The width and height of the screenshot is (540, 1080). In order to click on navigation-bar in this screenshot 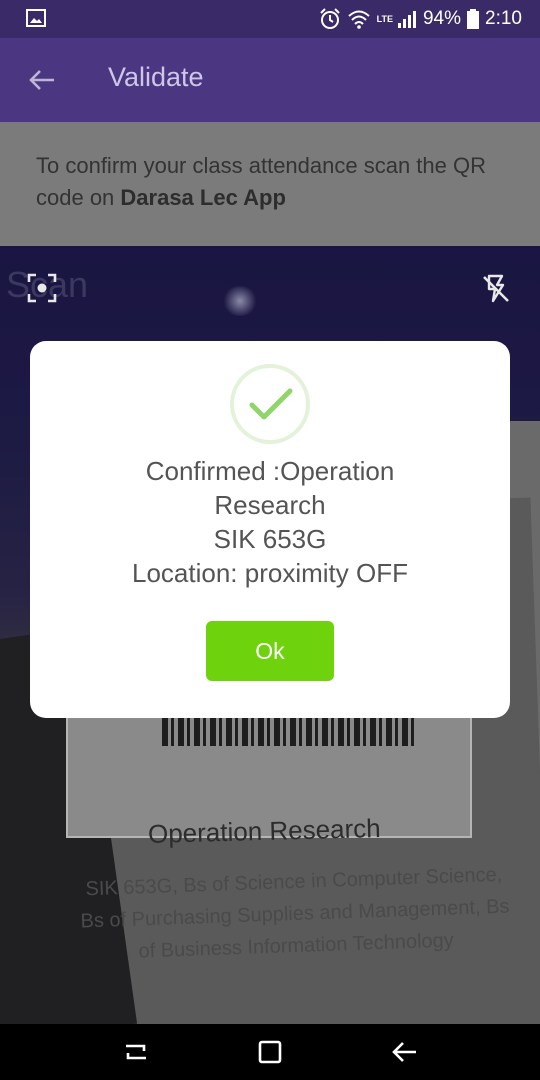, I will do `click(270, 1052)`.